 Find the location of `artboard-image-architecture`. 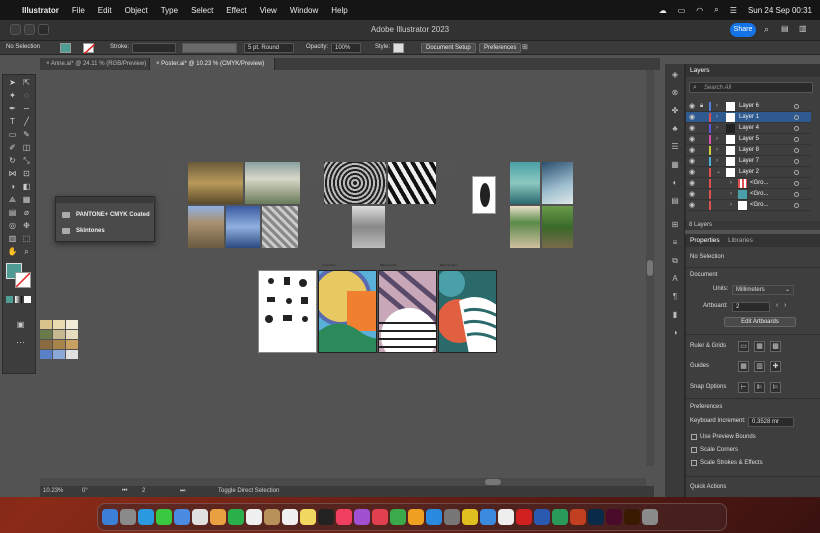

artboard-image-architecture is located at coordinates (368, 227).